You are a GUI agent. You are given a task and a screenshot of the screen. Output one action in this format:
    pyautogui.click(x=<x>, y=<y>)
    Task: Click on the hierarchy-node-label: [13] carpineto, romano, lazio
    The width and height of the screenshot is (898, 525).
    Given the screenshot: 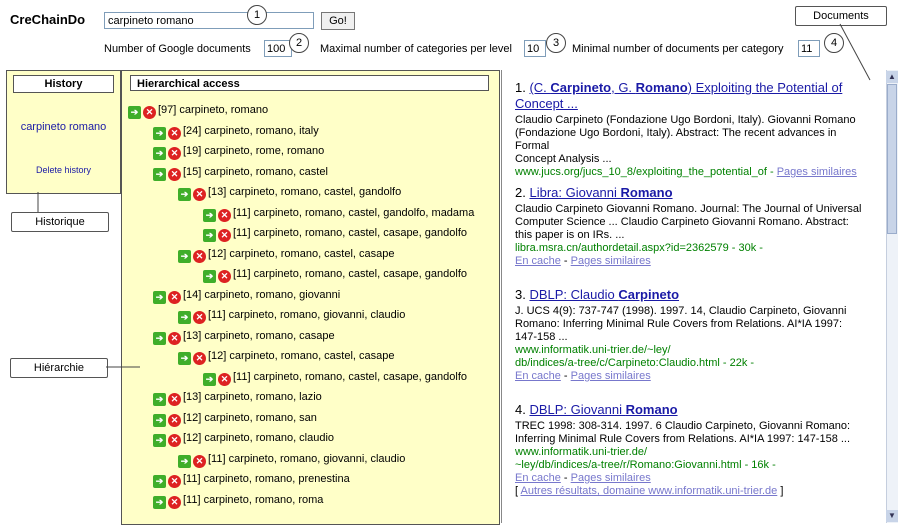 What is the action you would take?
    pyautogui.click(x=252, y=397)
    